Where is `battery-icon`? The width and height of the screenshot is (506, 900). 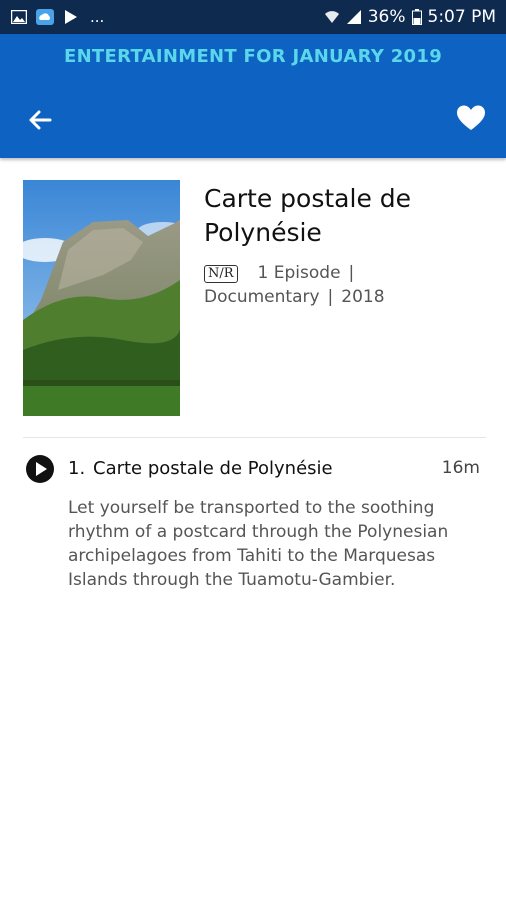 battery-icon is located at coordinates (416, 17).